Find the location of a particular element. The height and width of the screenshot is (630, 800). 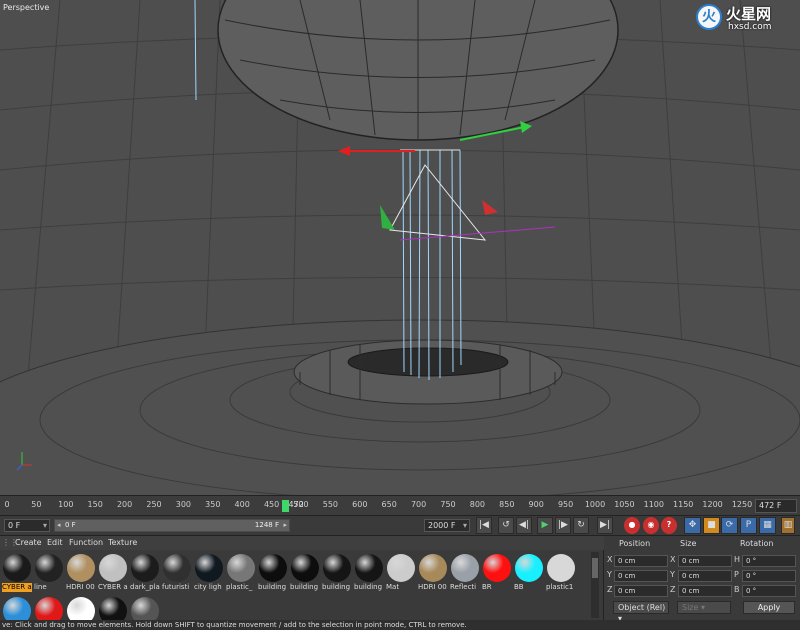

material-swatch: line is located at coordinates (49, 573).